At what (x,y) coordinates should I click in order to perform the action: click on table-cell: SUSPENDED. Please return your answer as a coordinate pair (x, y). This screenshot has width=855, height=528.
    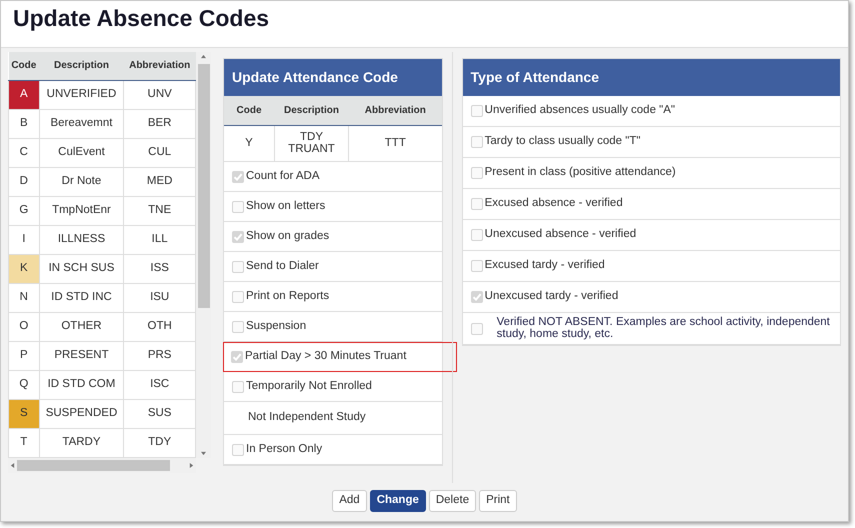
    Looking at the image, I should click on (81, 413).